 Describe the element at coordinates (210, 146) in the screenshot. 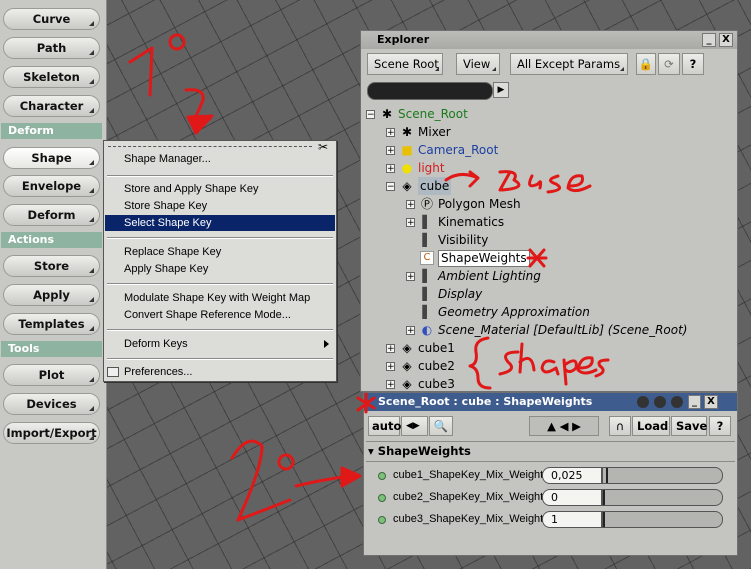

I see `tear-off-line` at that location.